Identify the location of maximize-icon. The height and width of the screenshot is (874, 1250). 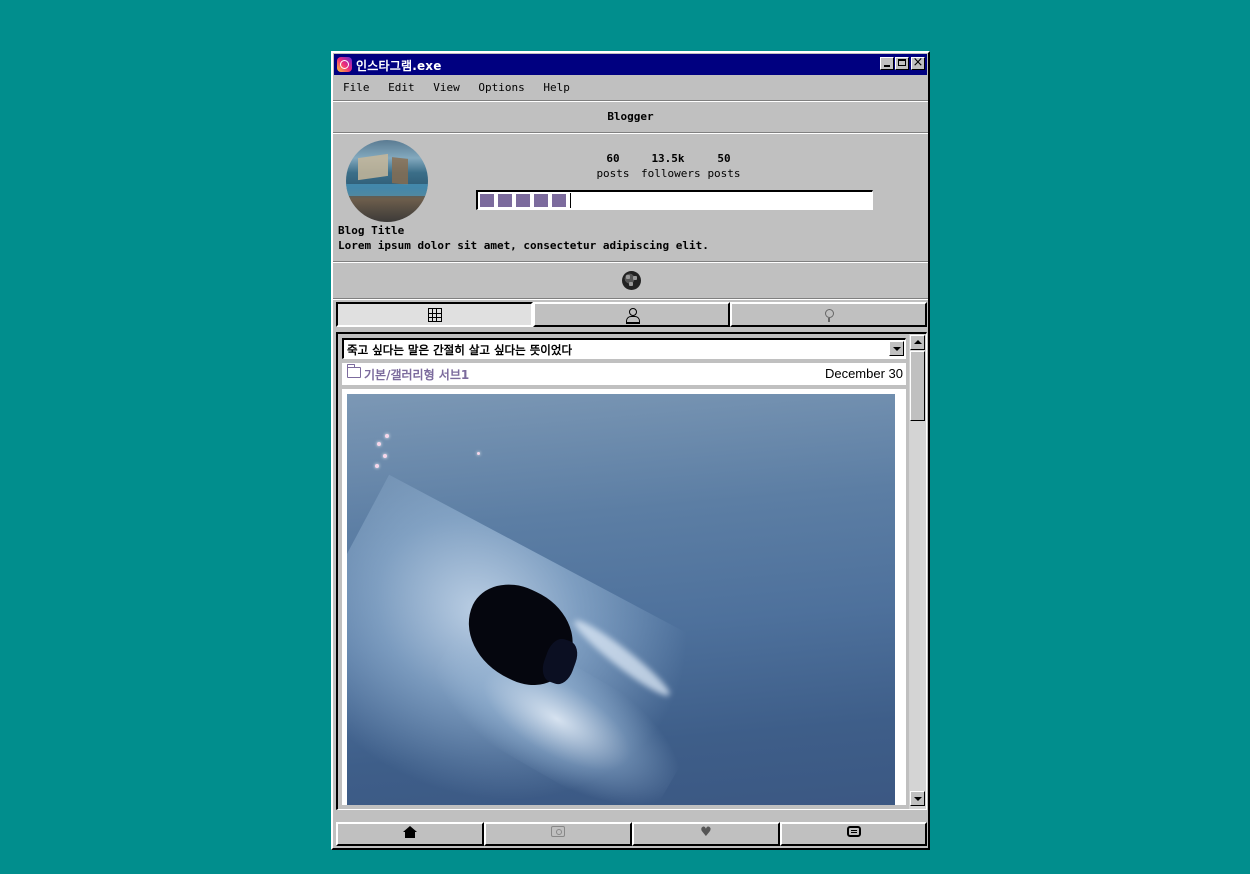
(902, 62).